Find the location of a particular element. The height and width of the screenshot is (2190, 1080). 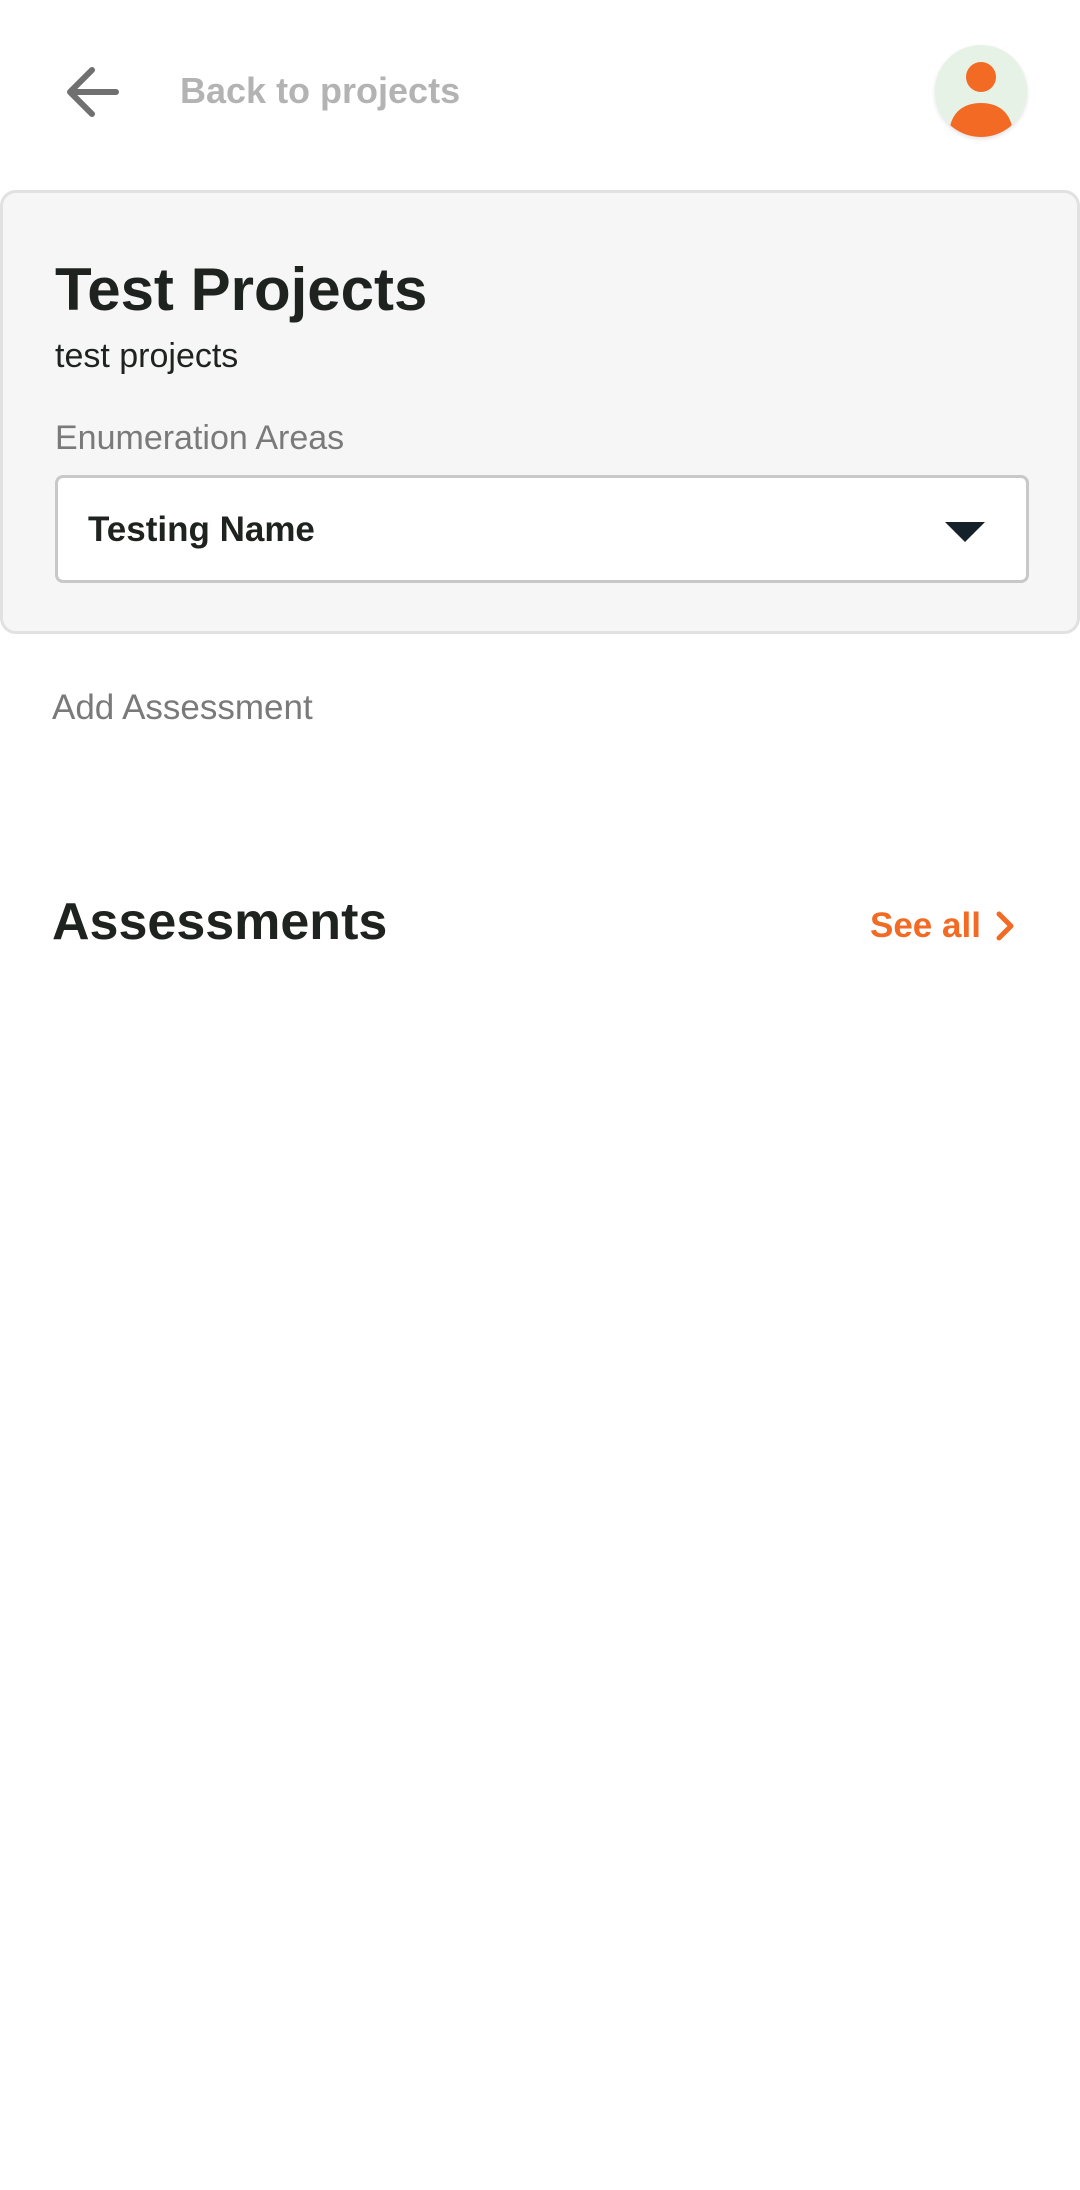

enumeration-area-select: Testing Name is located at coordinates (542, 529).